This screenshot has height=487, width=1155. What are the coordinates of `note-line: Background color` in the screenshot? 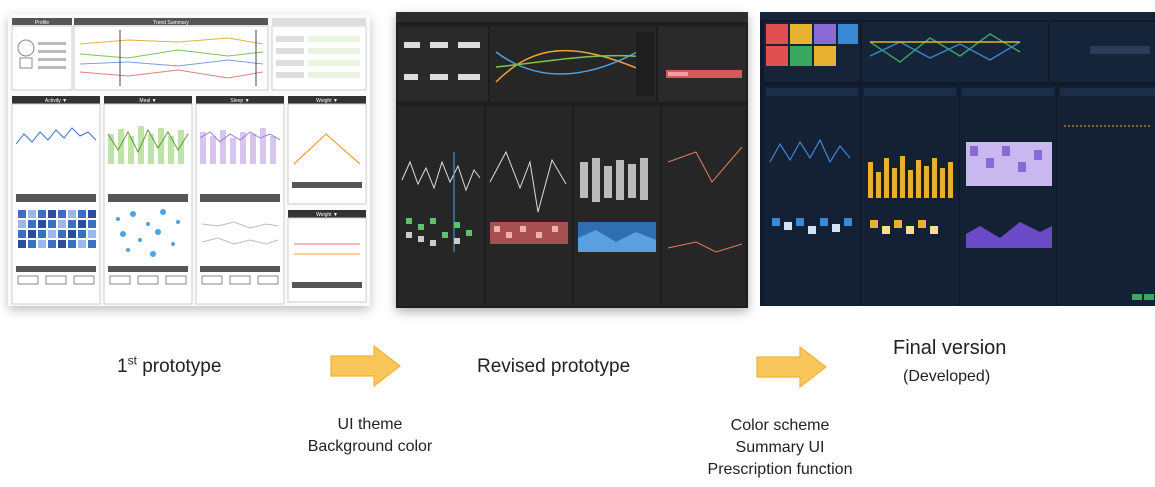 It's located at (370, 446).